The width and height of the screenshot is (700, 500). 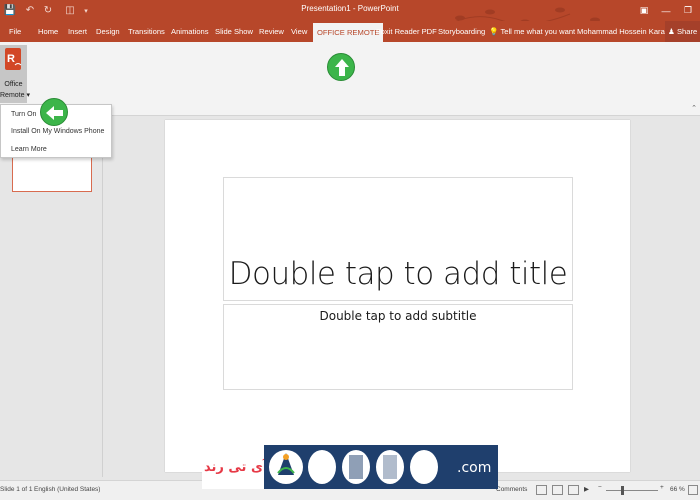 I want to click on menu-item-learn-more: Learn More, so click(x=29, y=149).